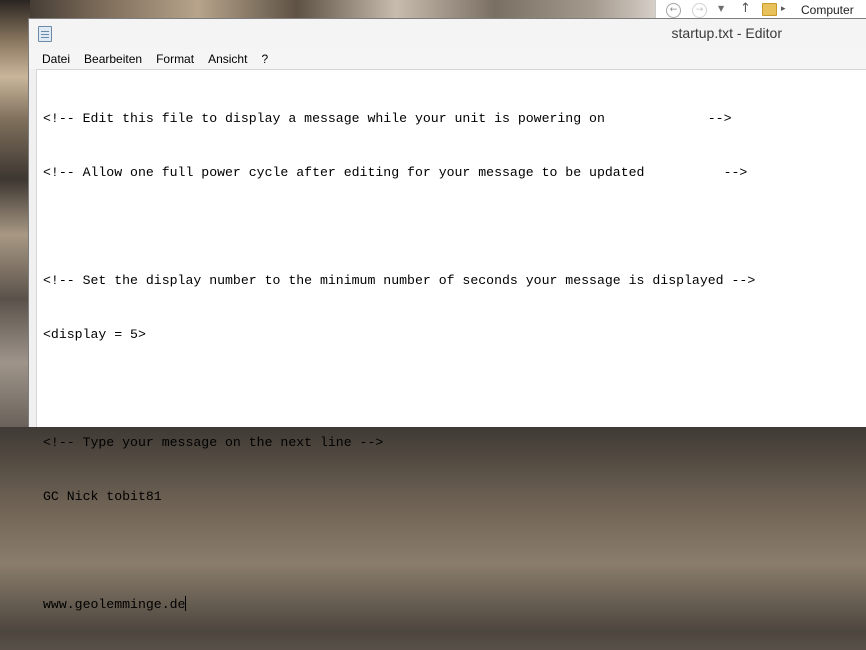  Describe the element at coordinates (175, 59) in the screenshot. I see `menu-format: Format` at that location.